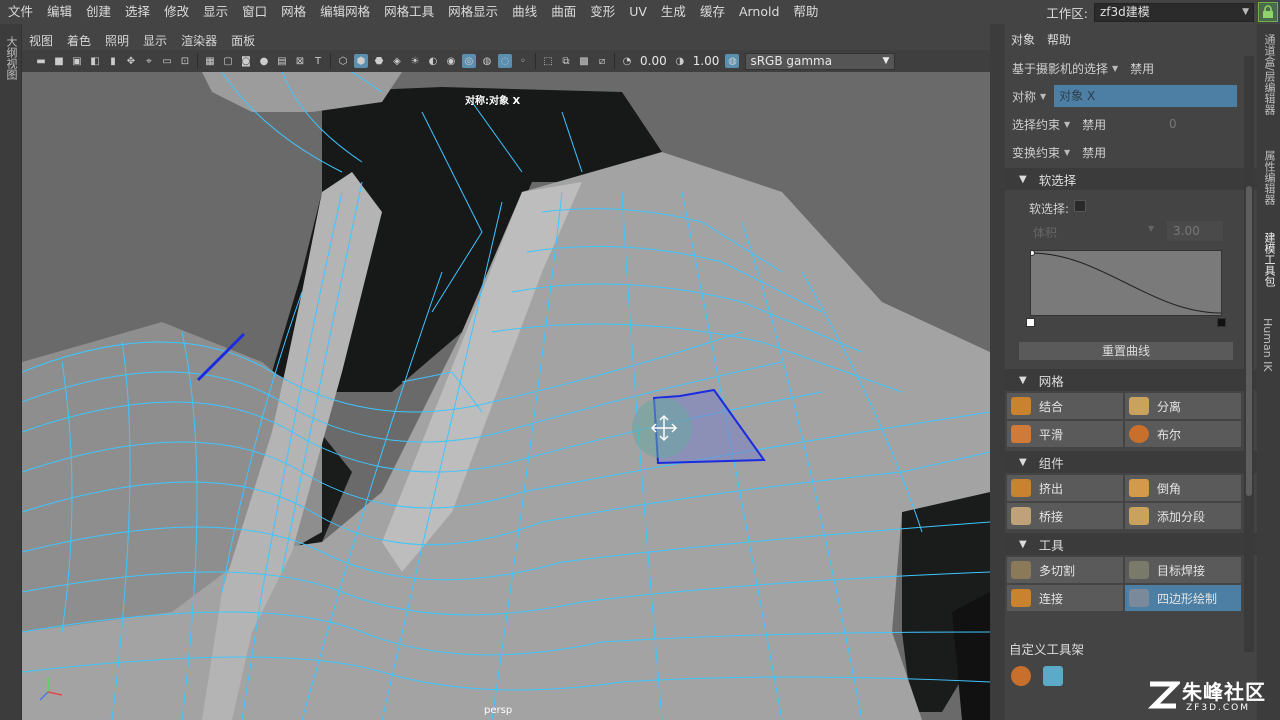 The image size is (1280, 720). Describe the element at coordinates (199, 40) in the screenshot. I see `panel-menu-renderer: 渲染器` at that location.